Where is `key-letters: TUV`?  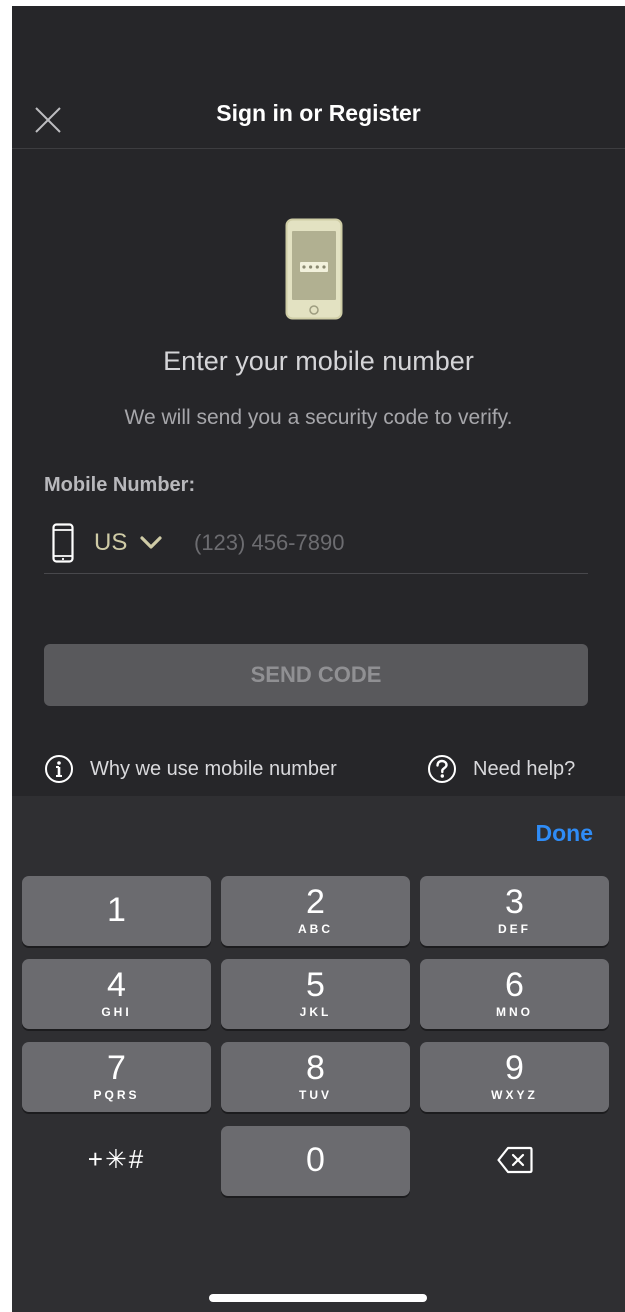
key-letters: TUV is located at coordinates (315, 1095).